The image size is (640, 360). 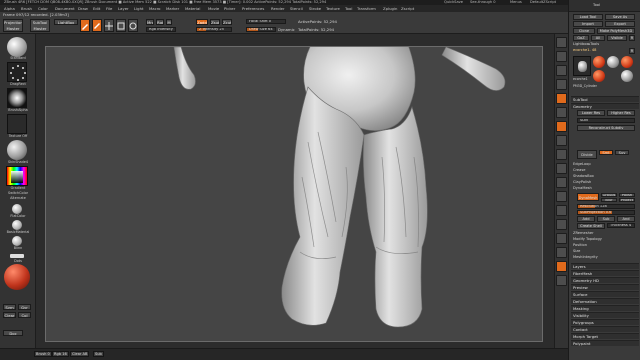 What do you see at coordinates (202, 22) in the screenshot?
I see `zadd-button: Zadd` at bounding box center [202, 22].